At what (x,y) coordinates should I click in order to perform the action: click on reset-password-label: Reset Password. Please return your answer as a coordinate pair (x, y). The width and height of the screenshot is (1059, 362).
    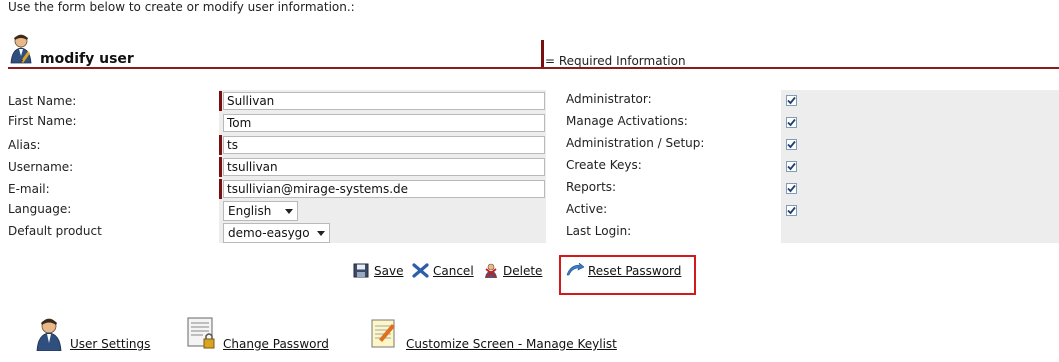
    Looking at the image, I should click on (635, 270).